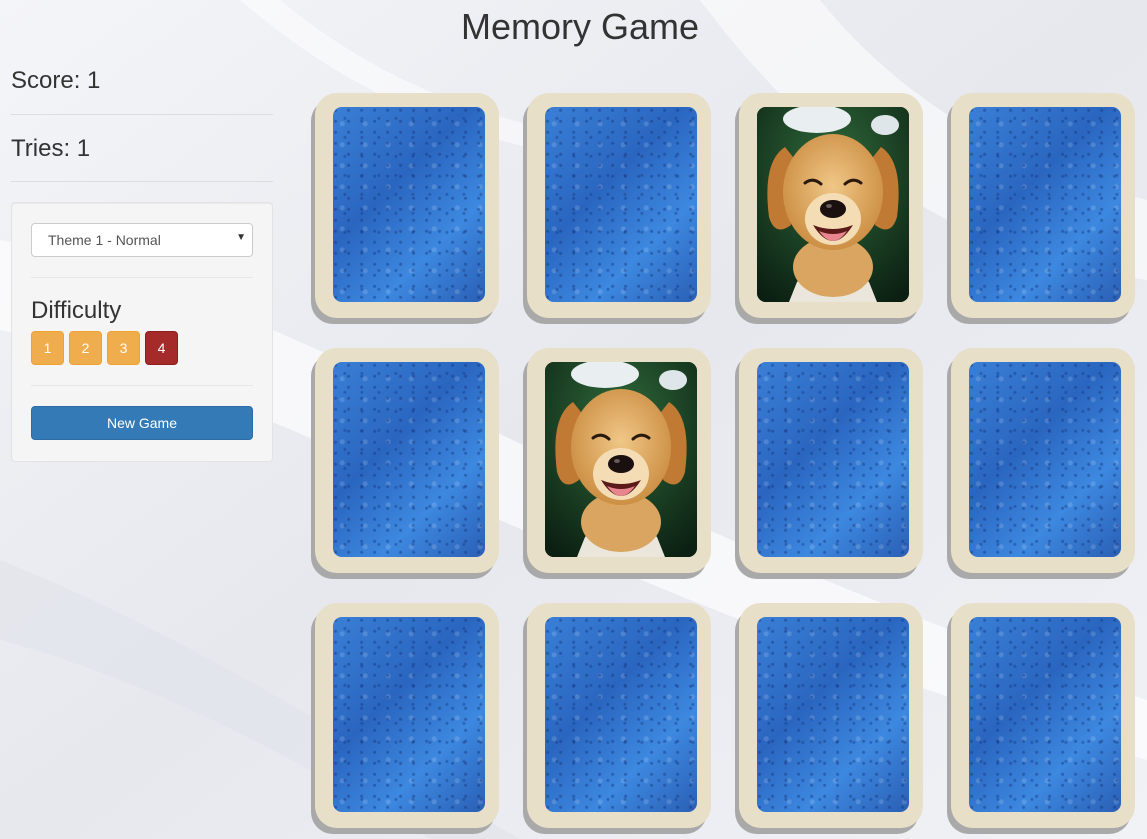 This screenshot has width=1147, height=839. Describe the element at coordinates (580, 26) in the screenshot. I see `page-title: Memory Game` at that location.